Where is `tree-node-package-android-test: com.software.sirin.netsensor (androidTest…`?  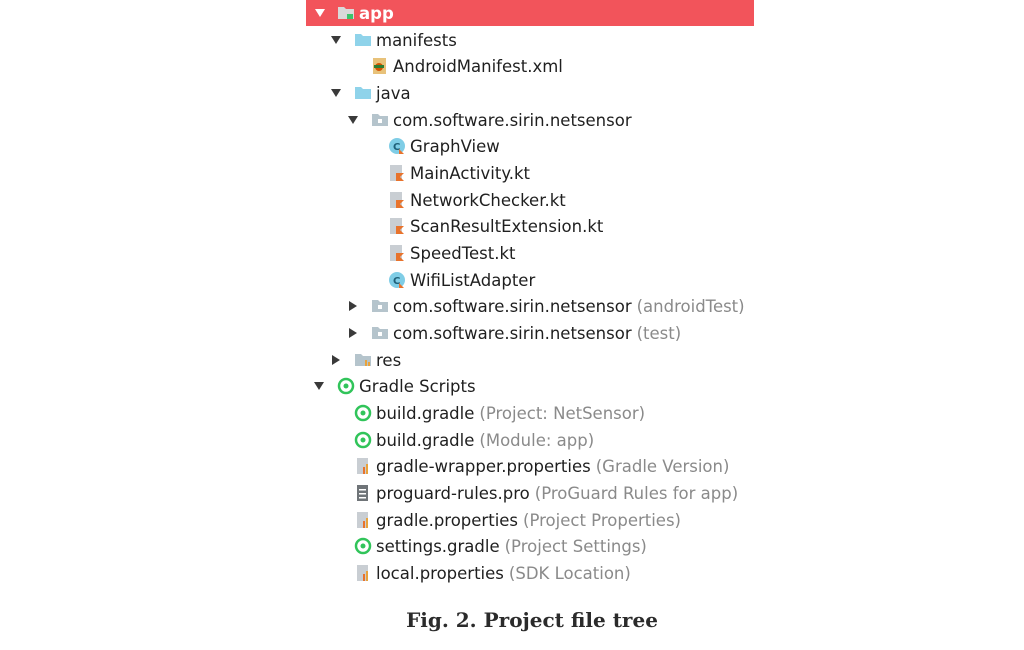 tree-node-package-android-test: com.software.sirin.netsensor (androidTest… is located at coordinates (530, 306).